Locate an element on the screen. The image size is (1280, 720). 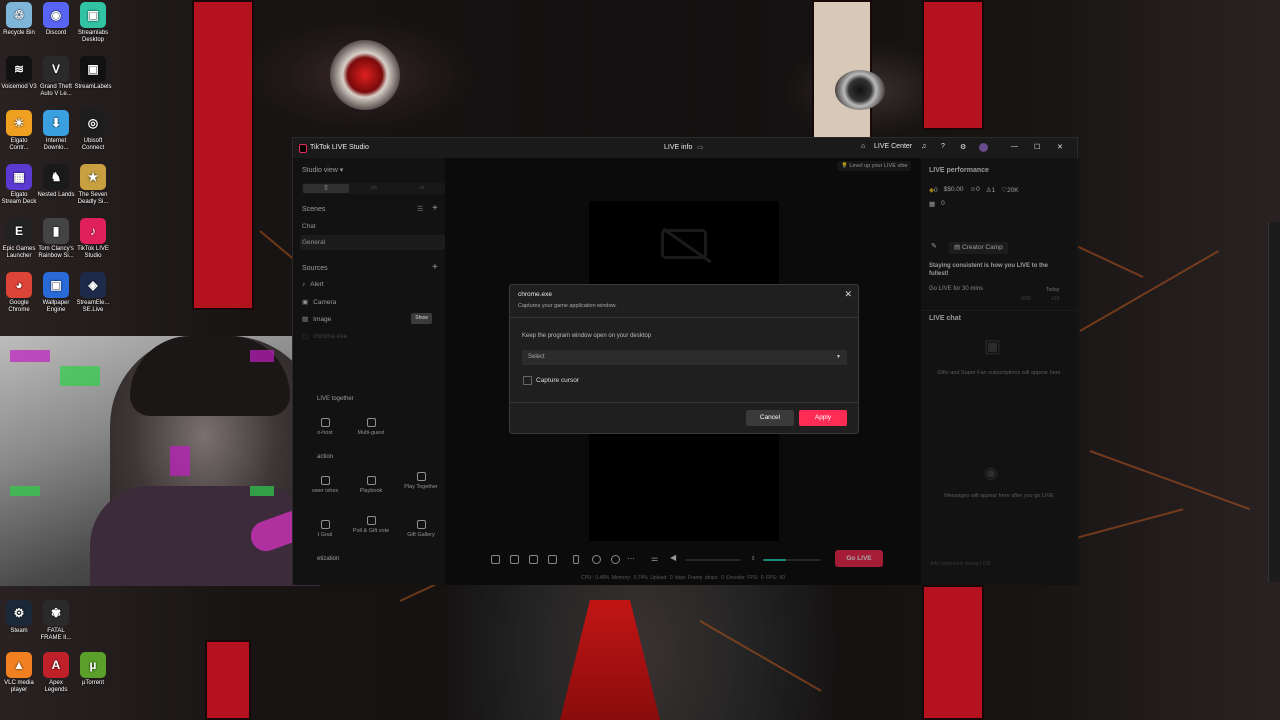
streamlabs-icon: ▣ is located at coordinates (93, 15).